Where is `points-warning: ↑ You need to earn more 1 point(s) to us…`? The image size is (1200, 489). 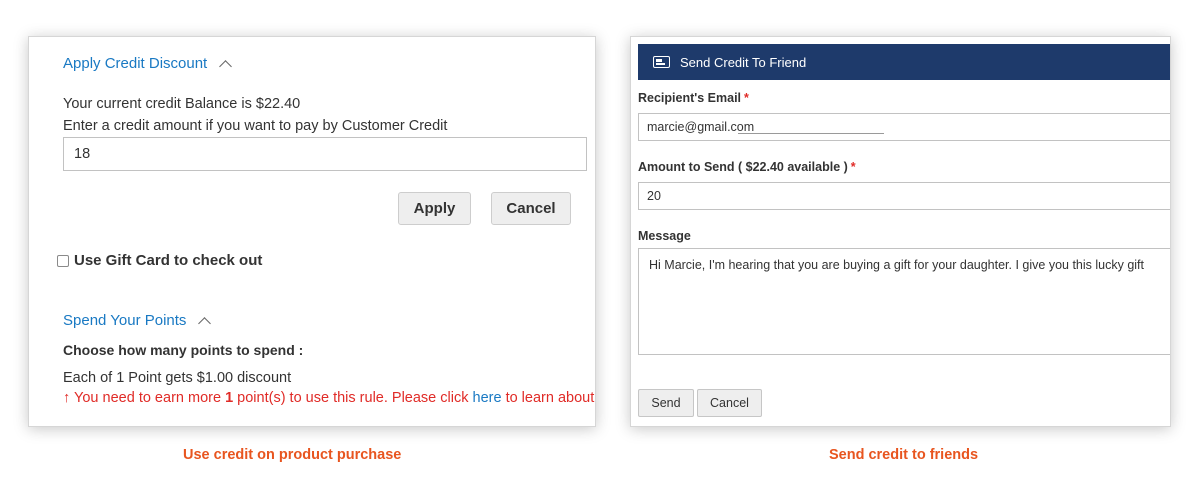 points-warning: ↑ You need to earn more 1 point(s) to us… is located at coordinates (329, 398).